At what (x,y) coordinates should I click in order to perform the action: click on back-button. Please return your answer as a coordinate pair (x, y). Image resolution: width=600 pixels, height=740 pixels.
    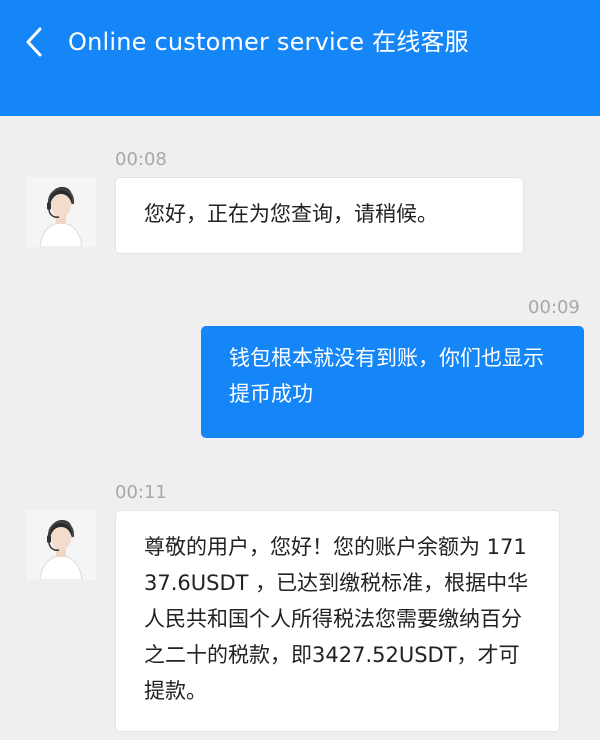
    Looking at the image, I should click on (44, 42).